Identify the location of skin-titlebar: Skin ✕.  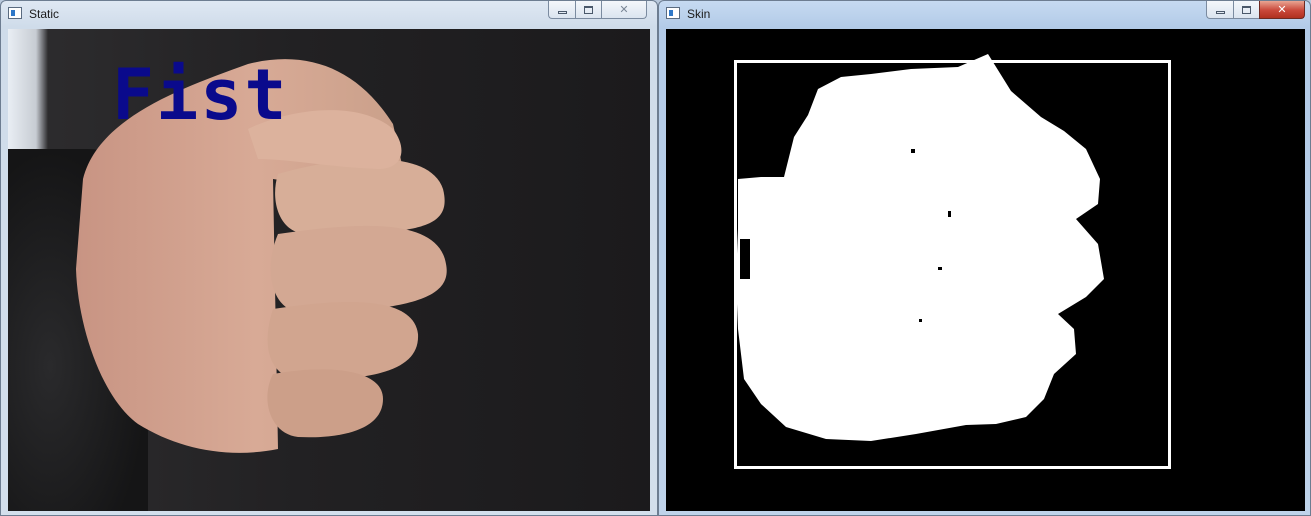
(984, 14).